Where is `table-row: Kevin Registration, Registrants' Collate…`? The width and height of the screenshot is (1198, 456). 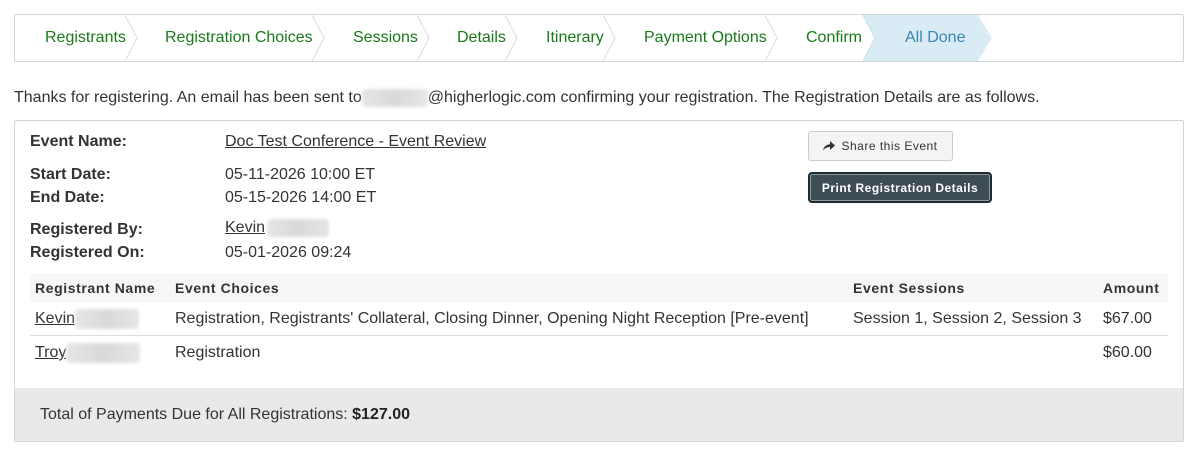
table-row: Kevin Registration, Registrants' Collate… is located at coordinates (599, 319).